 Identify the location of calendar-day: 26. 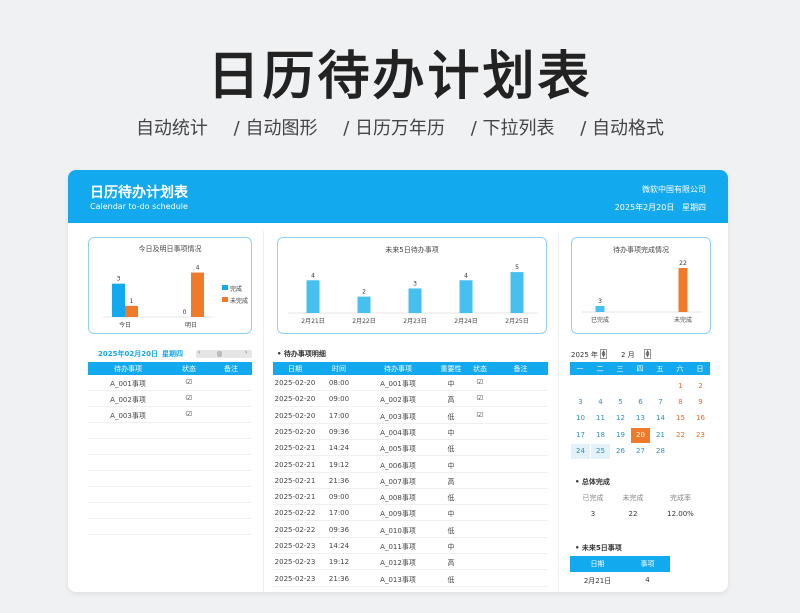
(620, 451).